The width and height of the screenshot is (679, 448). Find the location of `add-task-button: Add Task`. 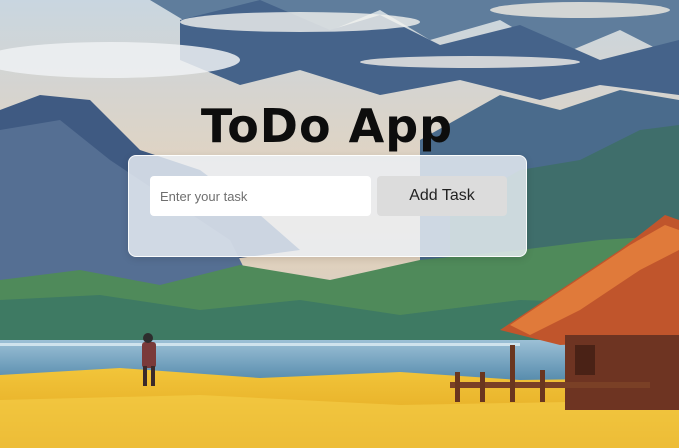

add-task-button: Add Task is located at coordinates (442, 196).